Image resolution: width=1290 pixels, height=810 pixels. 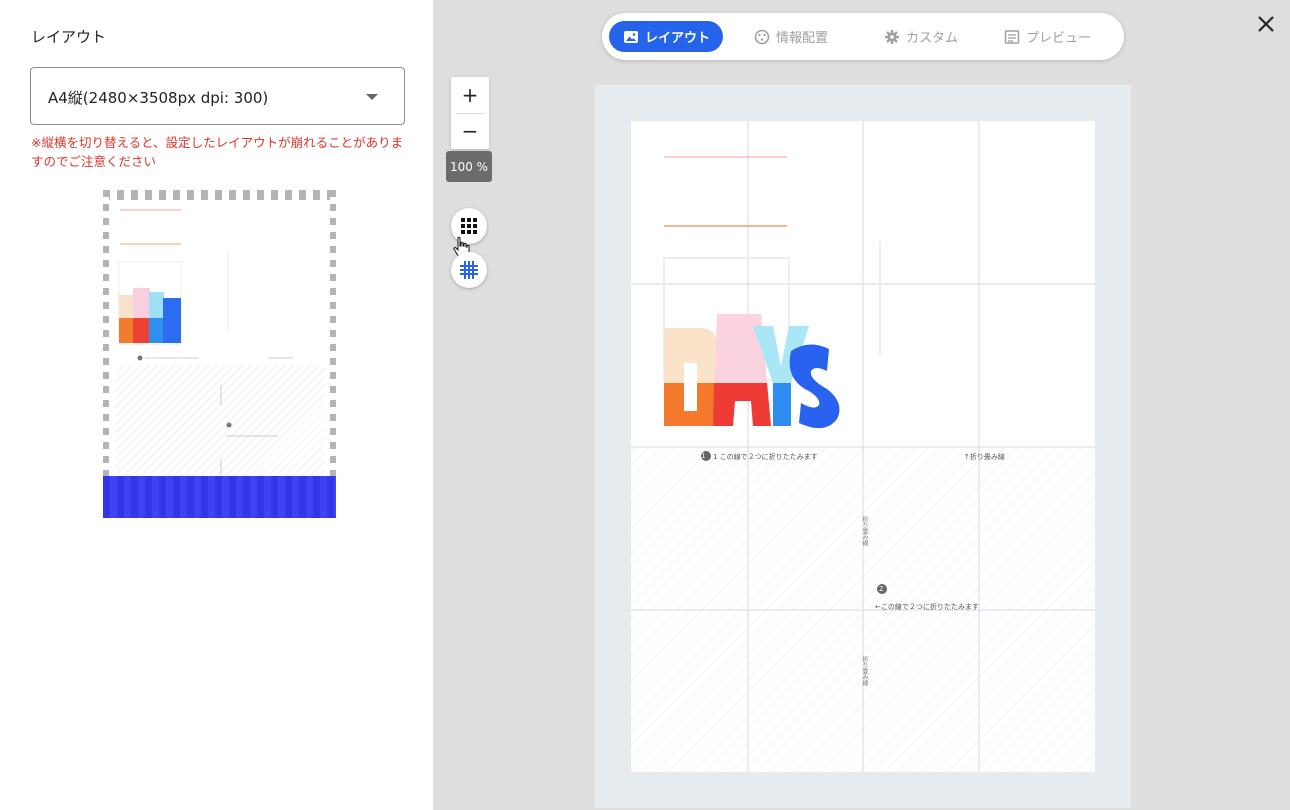 I want to click on fold-instruction-1: 1 この線で２つに折りたたみます, so click(x=765, y=457).